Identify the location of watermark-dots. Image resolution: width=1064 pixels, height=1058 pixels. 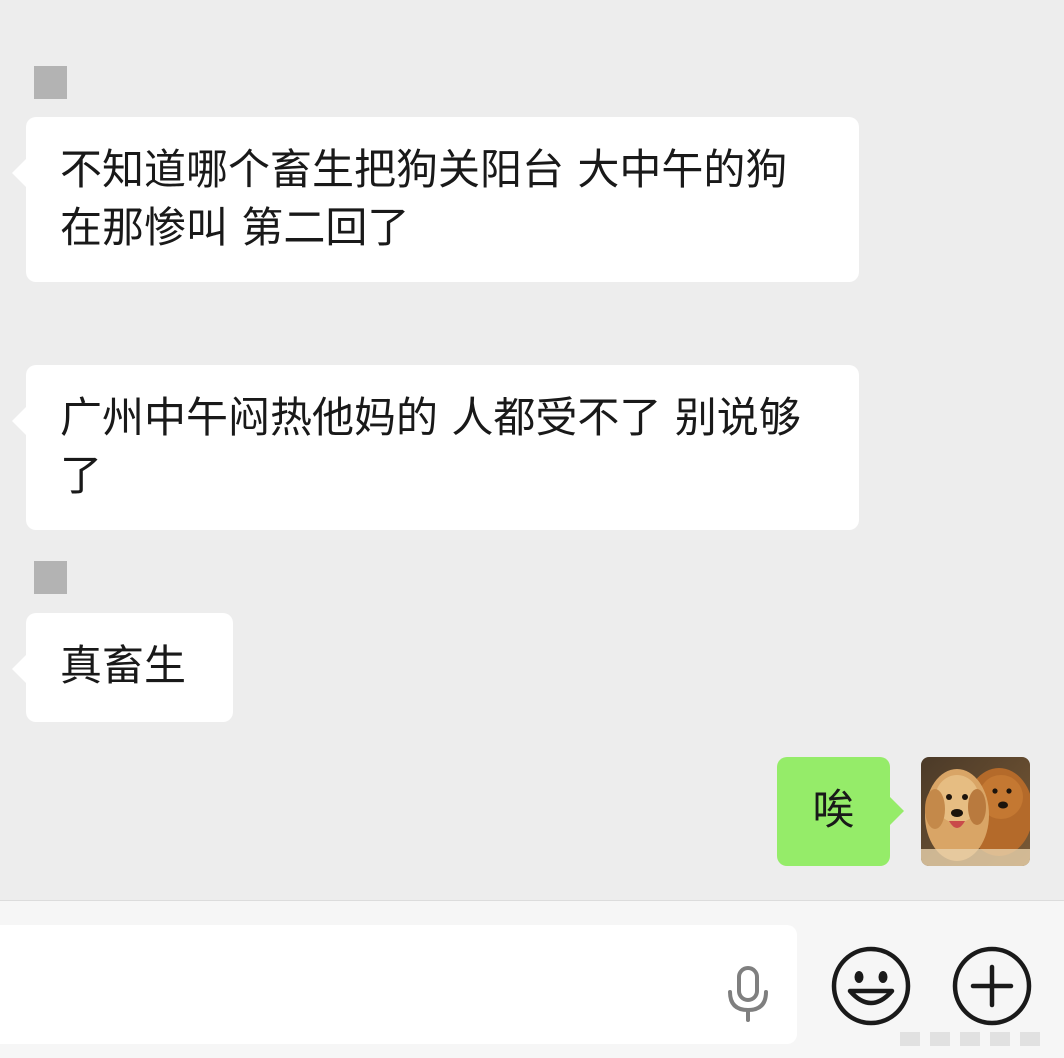
(970, 1039).